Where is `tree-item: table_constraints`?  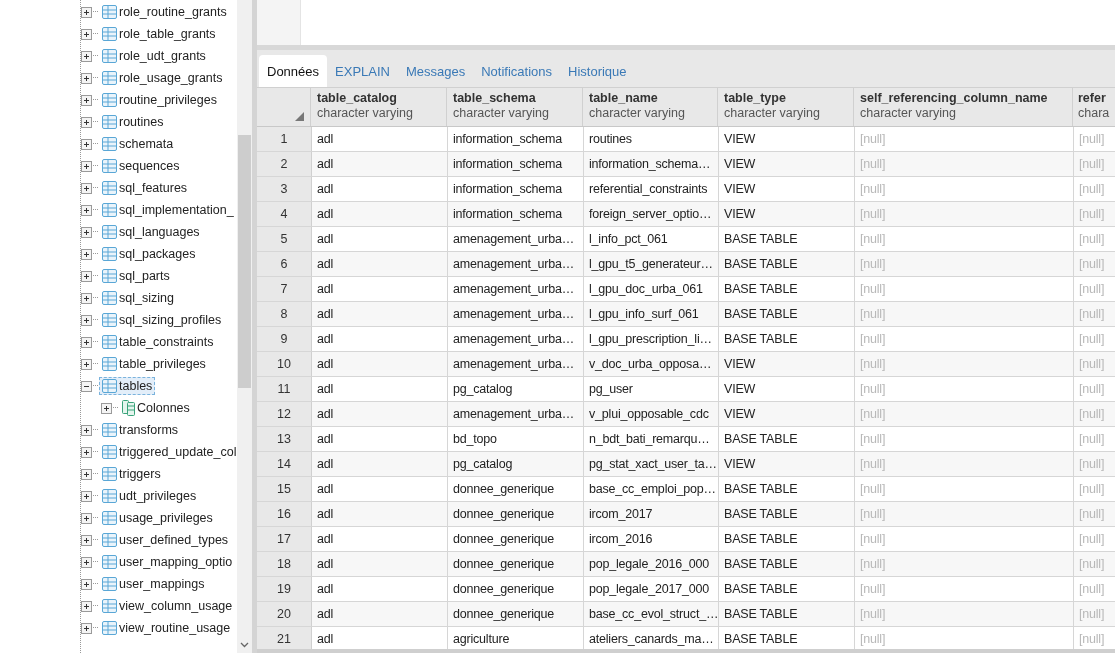 tree-item: table_constraints is located at coordinates (158, 342).